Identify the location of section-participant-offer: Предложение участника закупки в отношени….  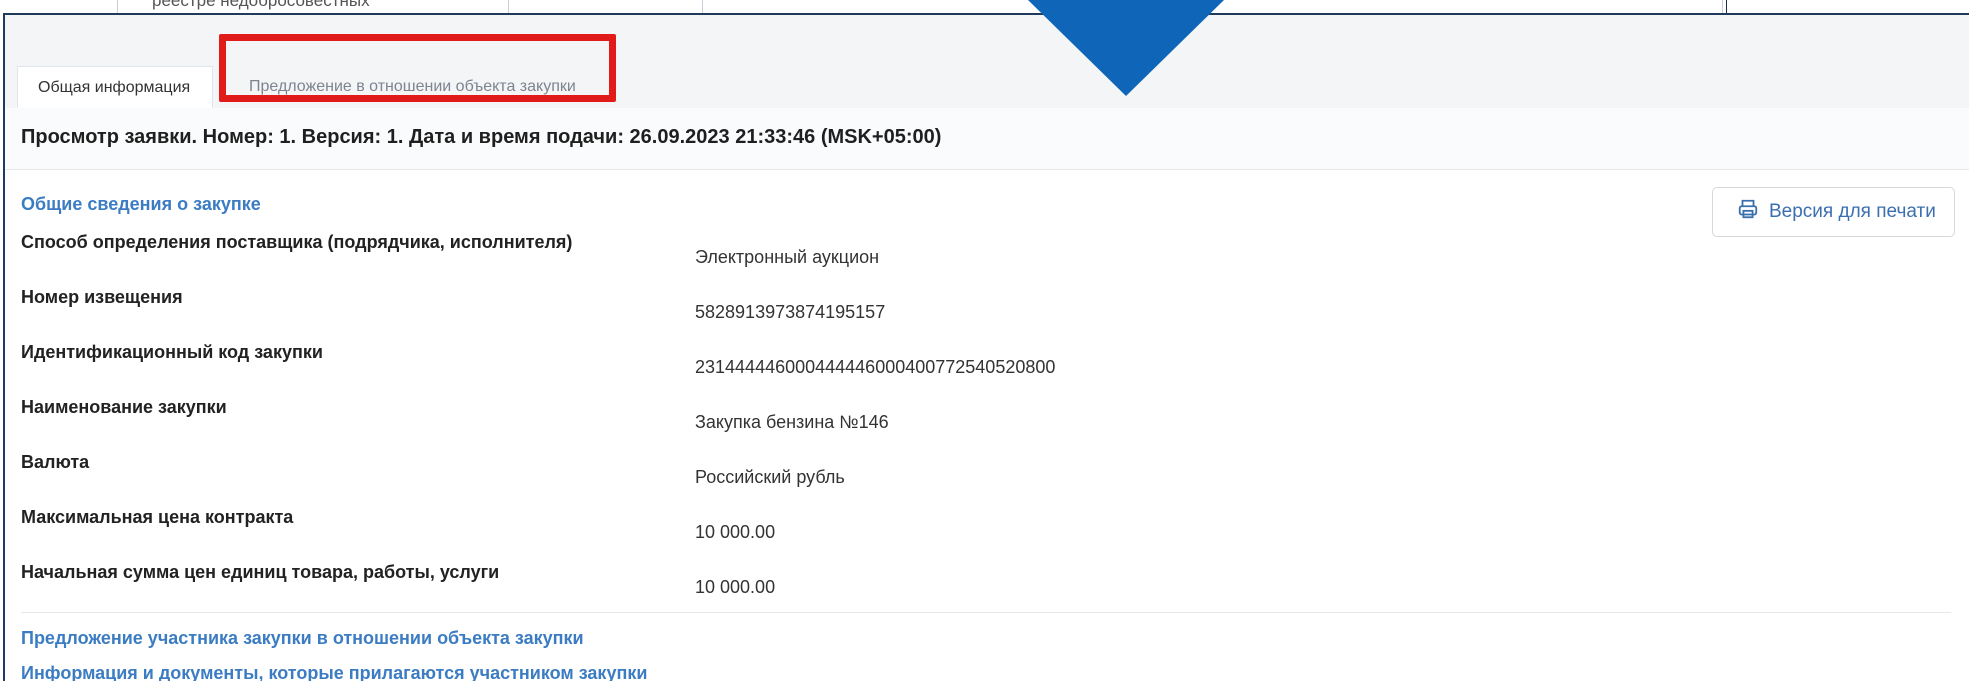
(302, 638).